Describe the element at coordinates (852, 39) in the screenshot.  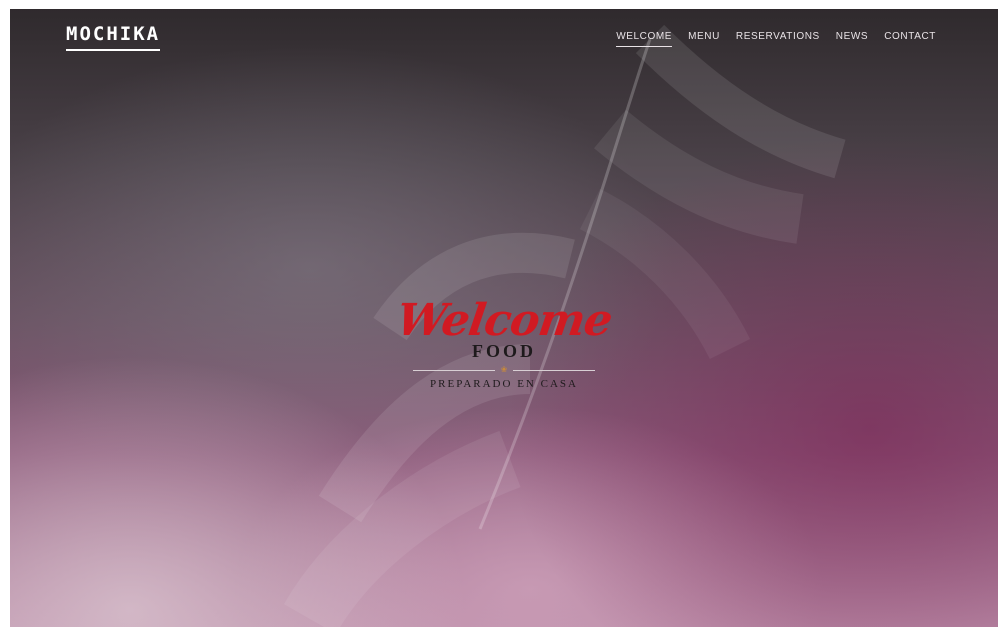
I see `nav-news: NEWS` at that location.